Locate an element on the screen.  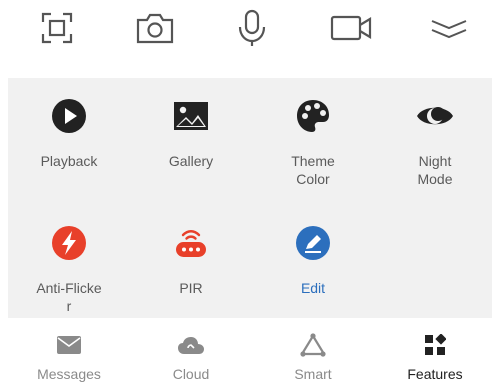
envelope-icon is located at coordinates (69, 345).